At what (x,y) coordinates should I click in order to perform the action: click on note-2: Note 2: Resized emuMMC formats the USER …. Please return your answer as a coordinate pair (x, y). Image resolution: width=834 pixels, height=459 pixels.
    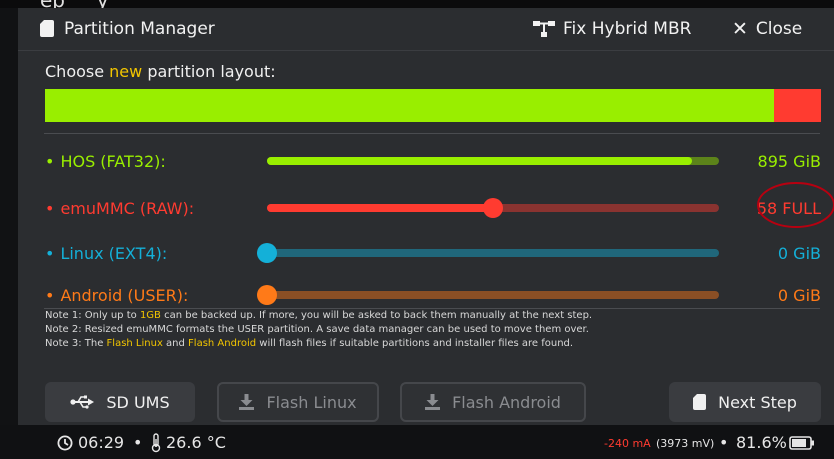
    Looking at the image, I should click on (317, 329).